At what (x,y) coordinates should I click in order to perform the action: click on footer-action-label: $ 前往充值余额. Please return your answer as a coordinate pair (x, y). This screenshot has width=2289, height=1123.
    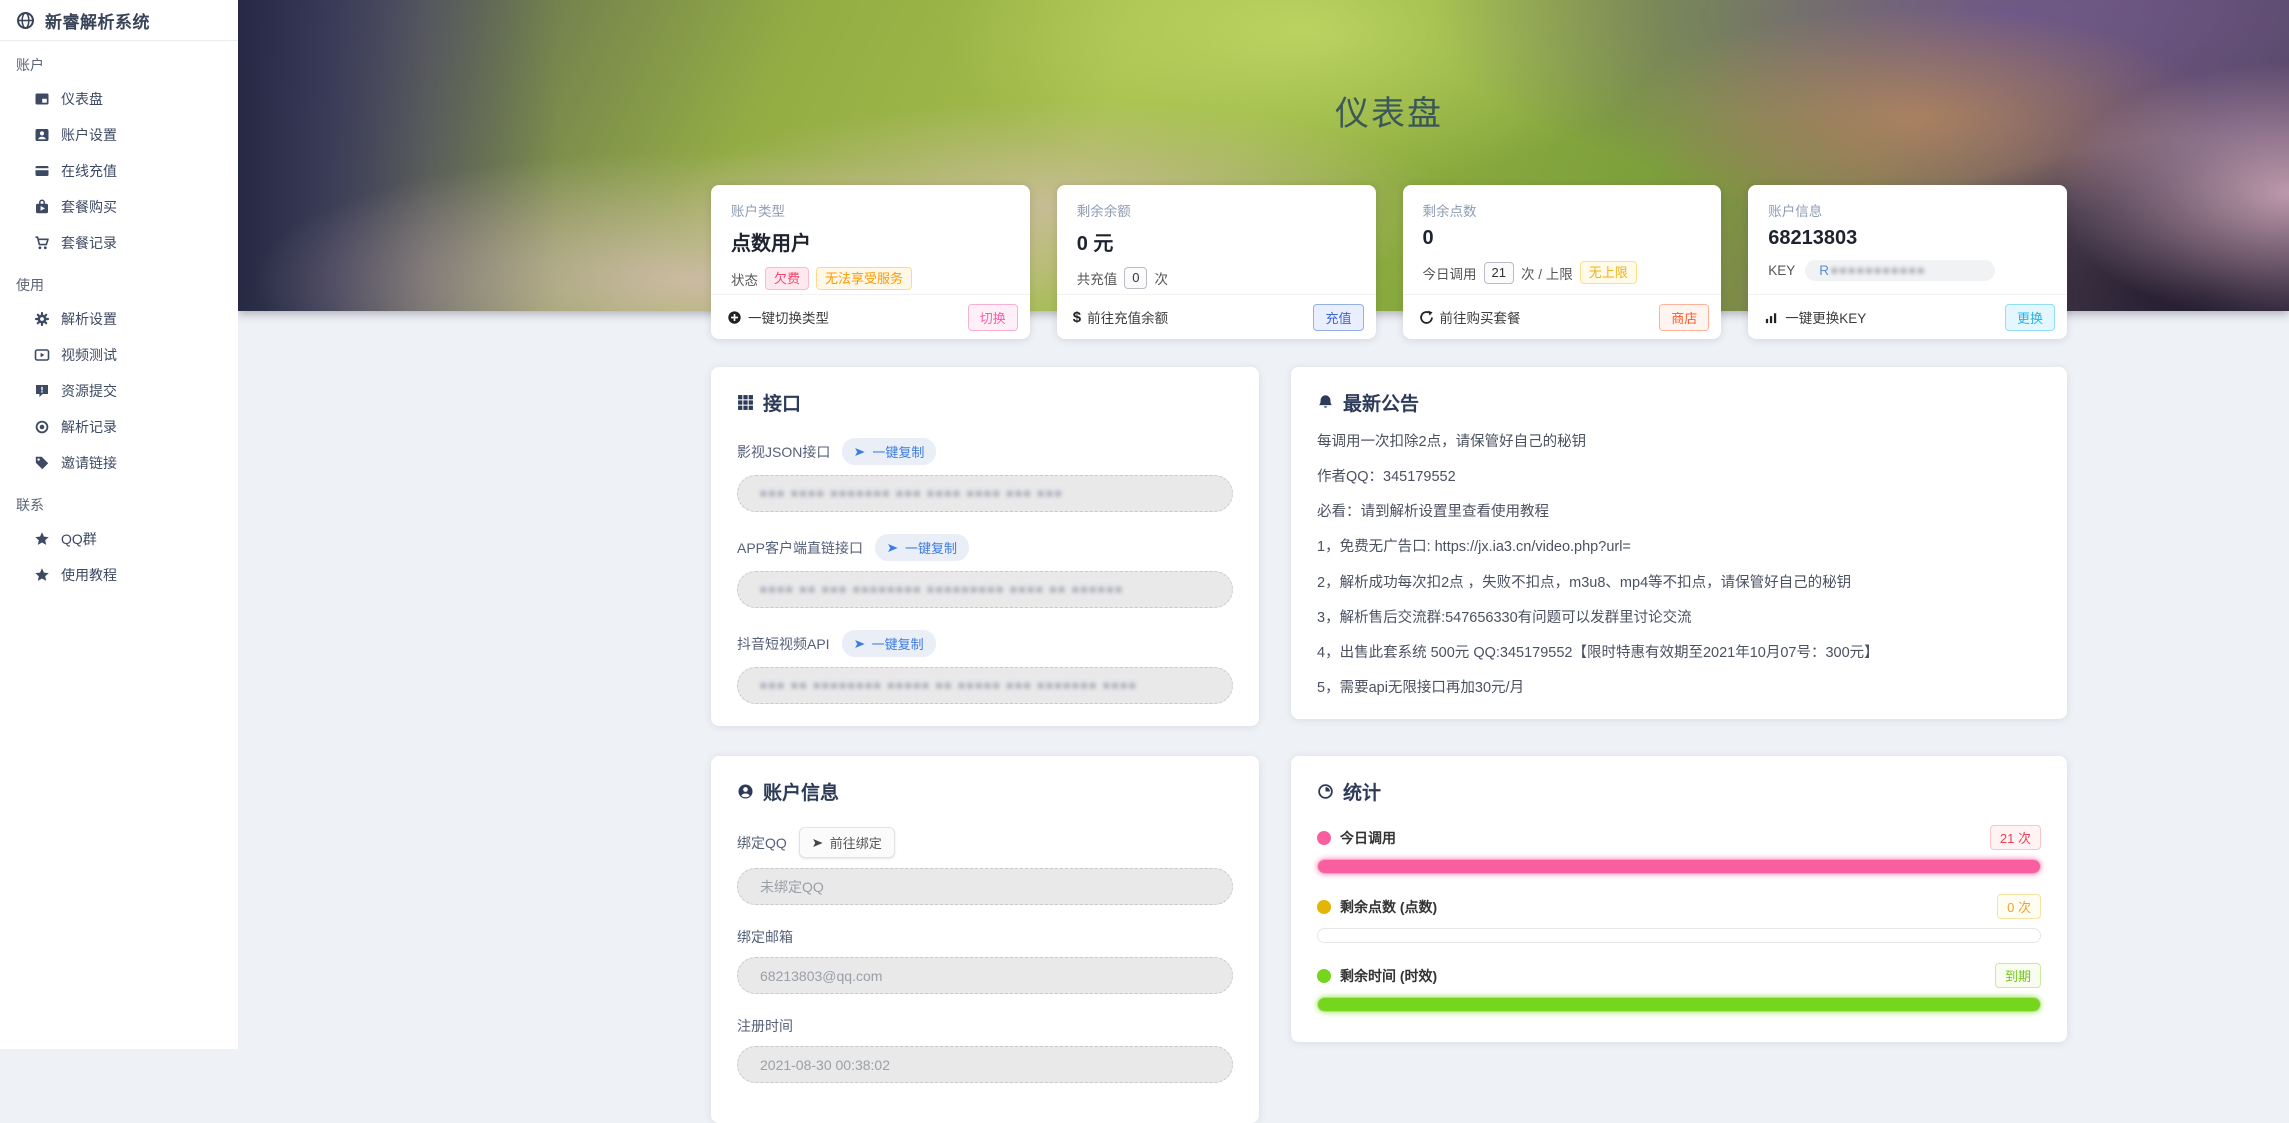
    Looking at the image, I should click on (1120, 317).